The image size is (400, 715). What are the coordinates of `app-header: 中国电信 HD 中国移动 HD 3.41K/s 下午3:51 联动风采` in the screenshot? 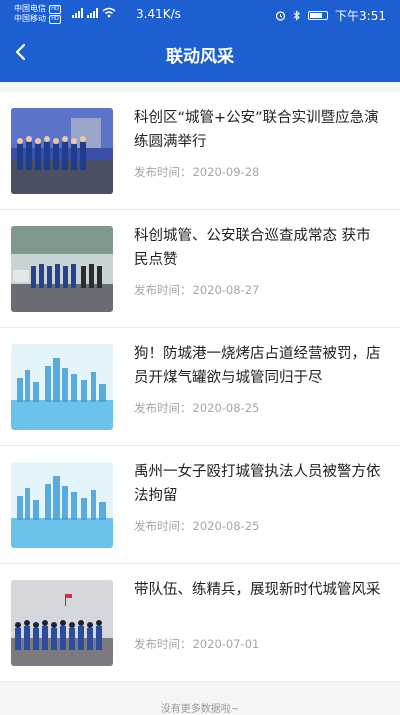 It's located at (200, 41).